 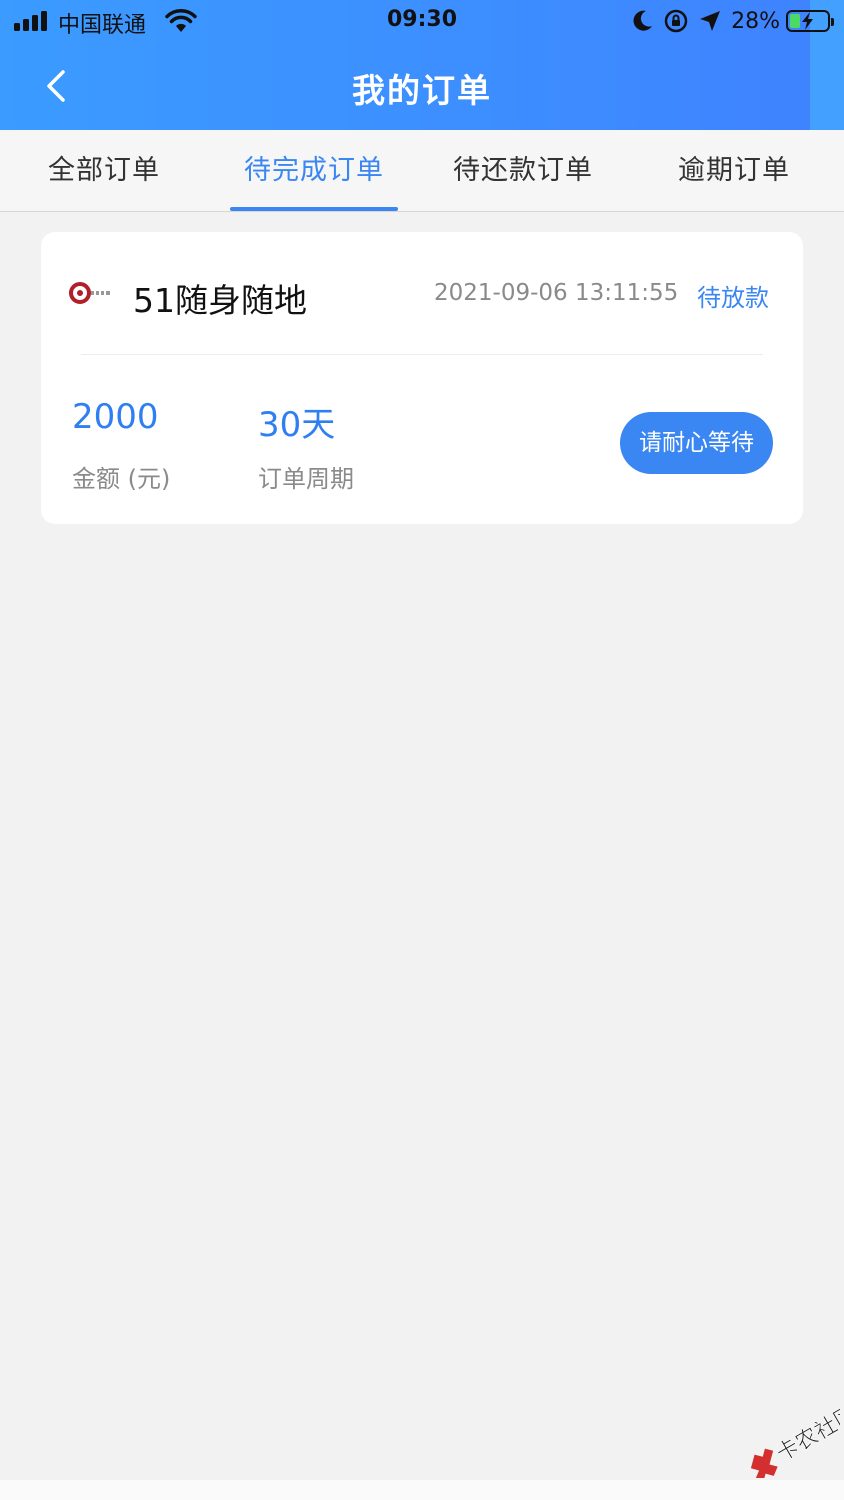 What do you see at coordinates (314, 171) in the screenshot?
I see `tab-pending-orders: 待完成订单` at bounding box center [314, 171].